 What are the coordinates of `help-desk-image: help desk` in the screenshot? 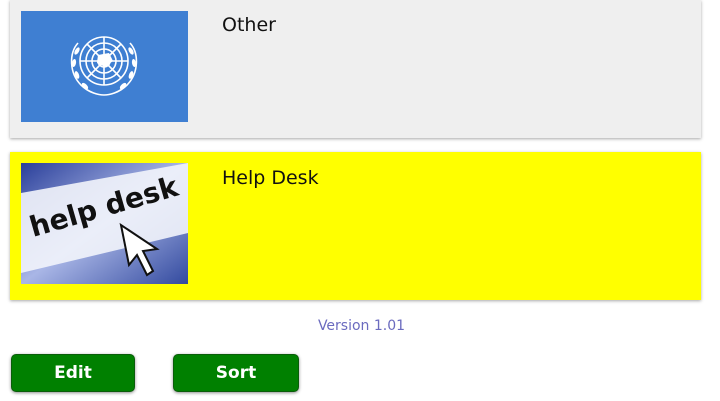 It's located at (104, 223).